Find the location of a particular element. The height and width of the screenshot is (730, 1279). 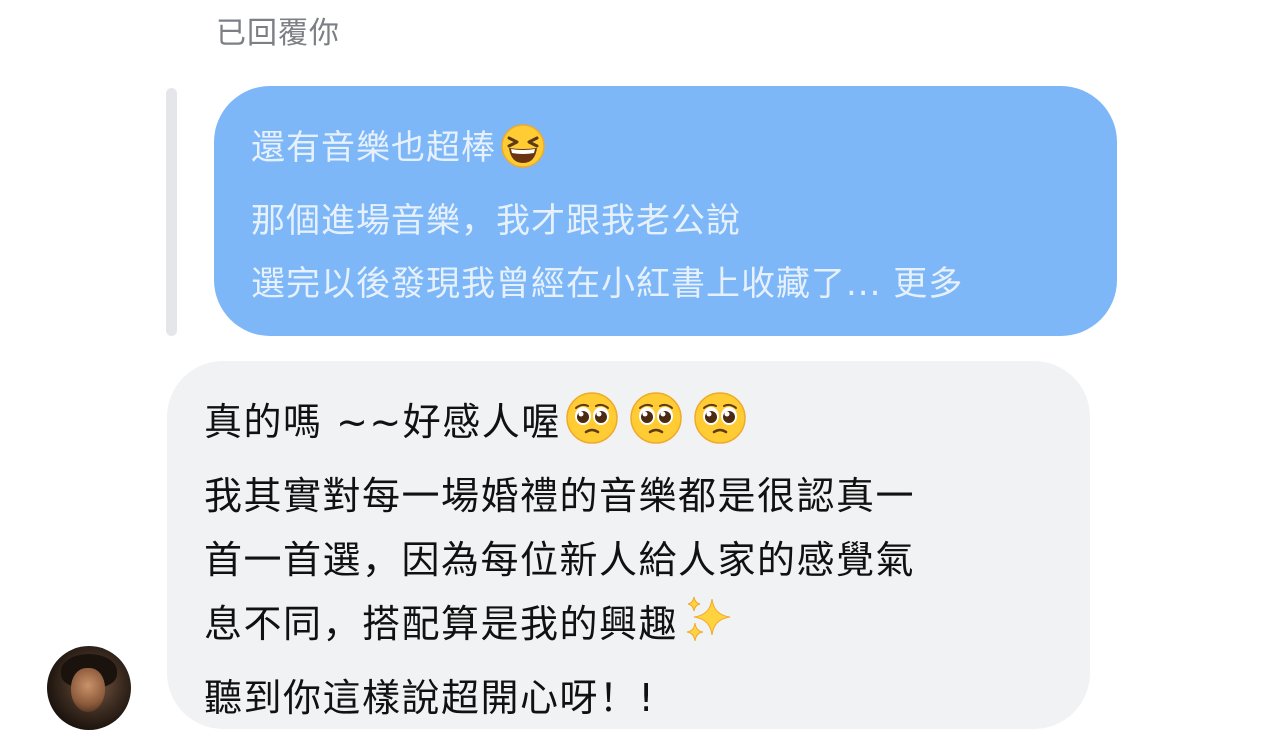

reply-line-2: 我其實對每一場婚禮的音樂都是很認真一 is located at coordinates (560, 496).